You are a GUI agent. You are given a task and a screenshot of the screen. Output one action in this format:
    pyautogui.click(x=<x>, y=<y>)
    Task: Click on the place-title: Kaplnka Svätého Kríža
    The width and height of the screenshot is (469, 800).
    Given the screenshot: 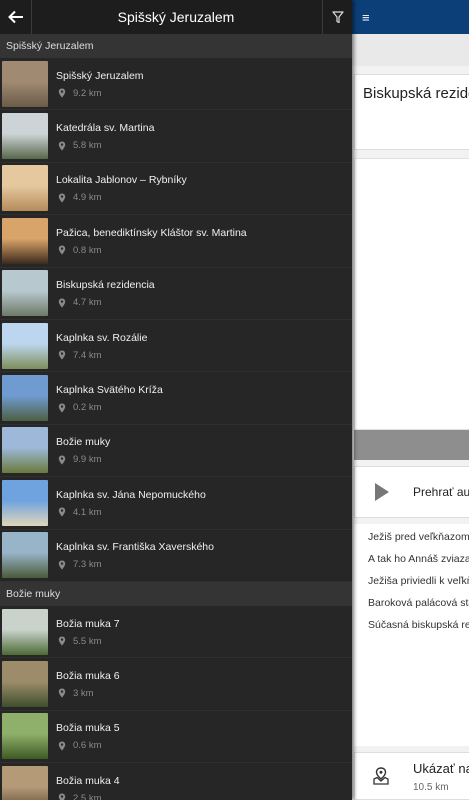 What is the action you would take?
    pyautogui.click(x=109, y=390)
    